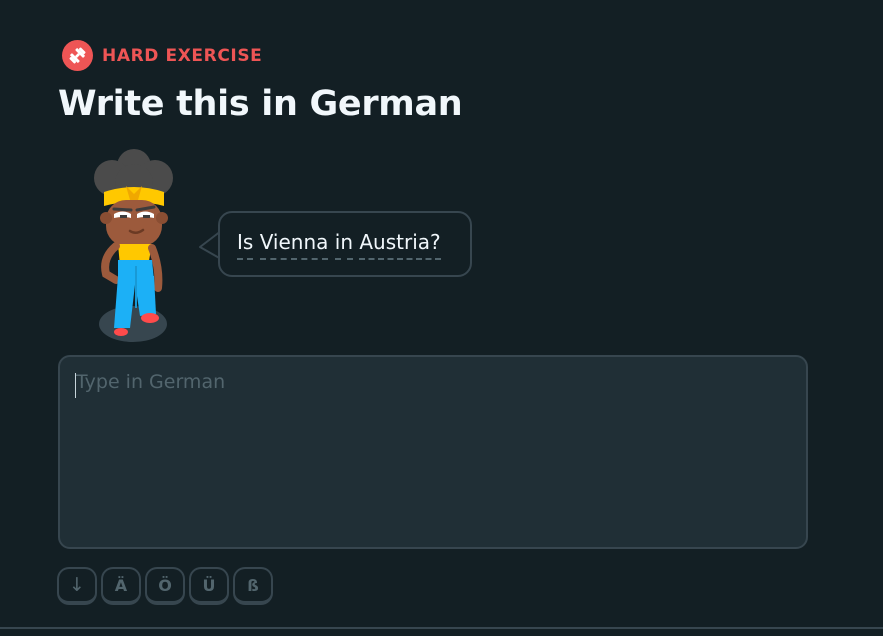 The height and width of the screenshot is (636, 883). I want to click on key-u-umlaut: Ü, so click(209, 586).